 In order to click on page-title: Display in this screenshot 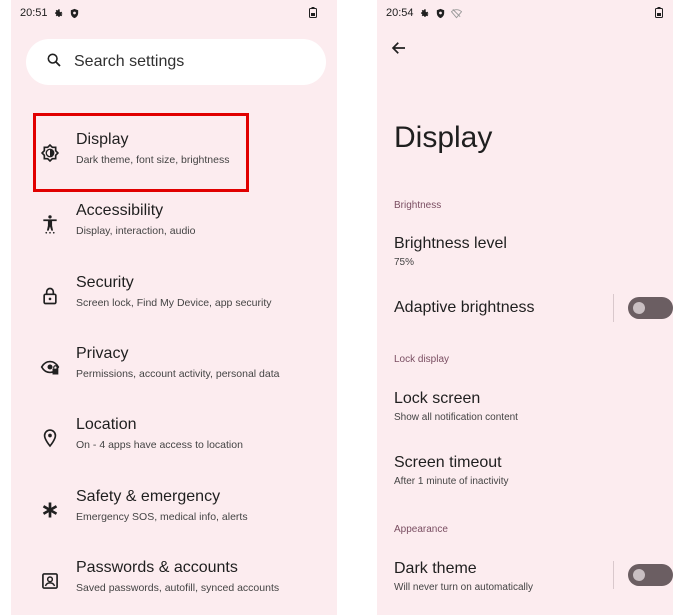, I will do `click(443, 137)`.